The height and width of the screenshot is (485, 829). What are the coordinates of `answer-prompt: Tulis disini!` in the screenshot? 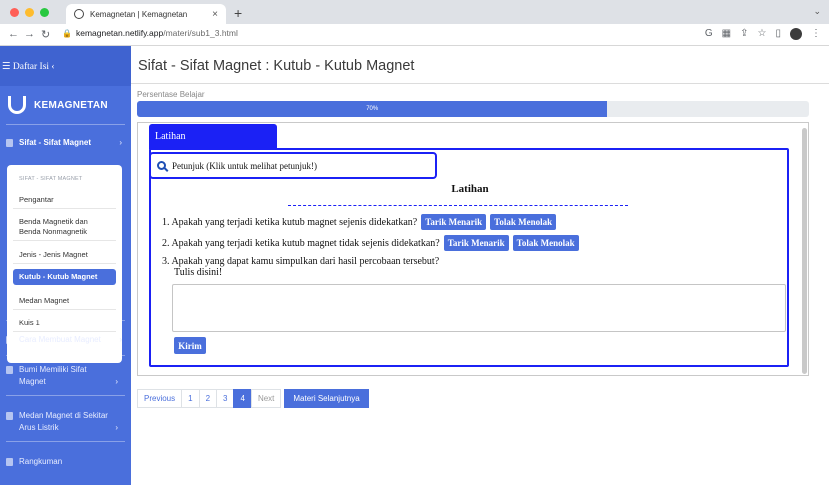 It's located at (198, 272).